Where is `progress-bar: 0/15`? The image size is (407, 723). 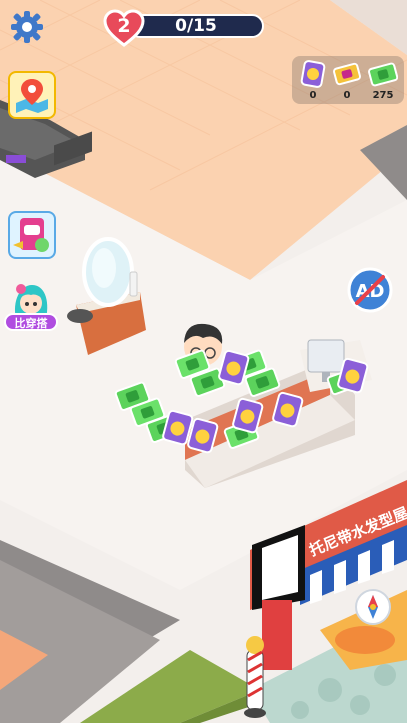 progress-bar: 0/15 is located at coordinates (196, 26).